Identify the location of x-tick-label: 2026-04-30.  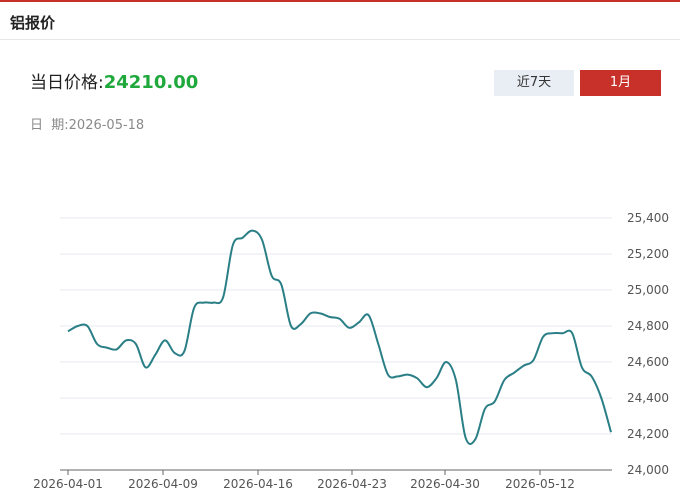
(445, 484).